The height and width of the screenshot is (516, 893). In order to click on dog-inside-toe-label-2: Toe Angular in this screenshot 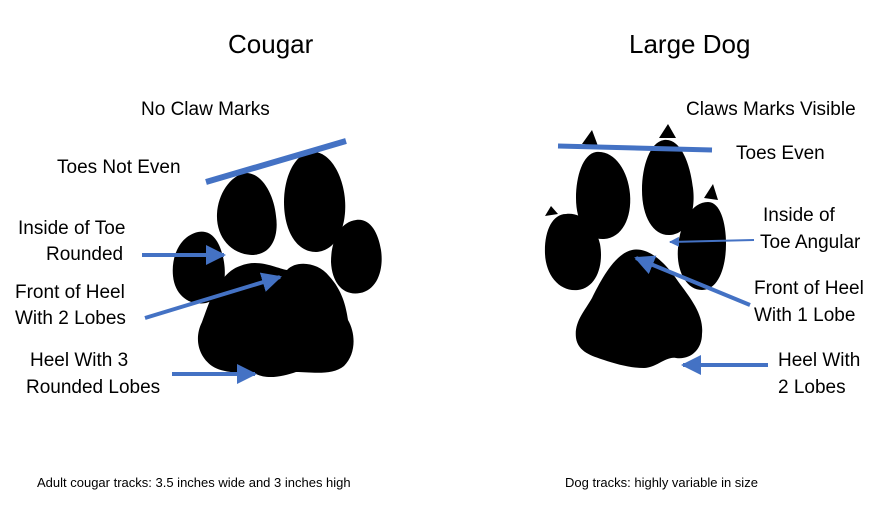, I will do `click(810, 242)`.